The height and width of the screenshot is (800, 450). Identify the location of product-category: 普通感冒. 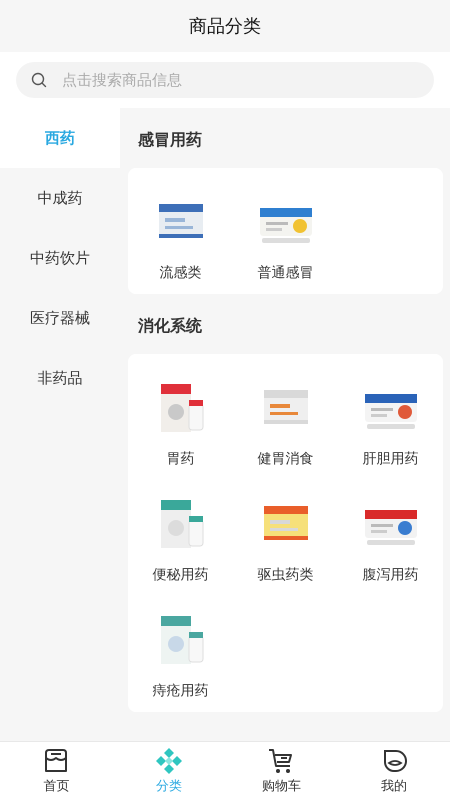
(285, 234).